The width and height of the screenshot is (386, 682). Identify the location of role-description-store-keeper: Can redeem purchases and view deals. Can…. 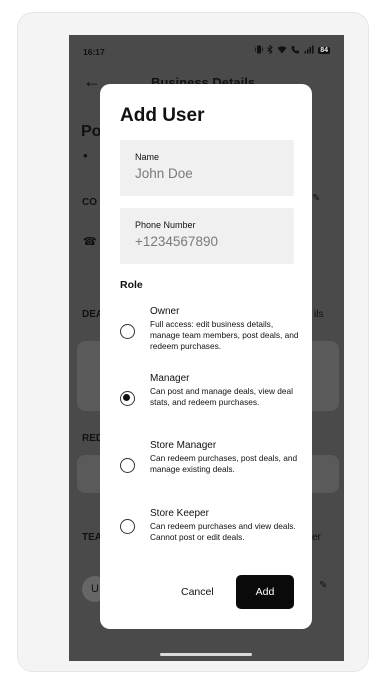
(223, 532).